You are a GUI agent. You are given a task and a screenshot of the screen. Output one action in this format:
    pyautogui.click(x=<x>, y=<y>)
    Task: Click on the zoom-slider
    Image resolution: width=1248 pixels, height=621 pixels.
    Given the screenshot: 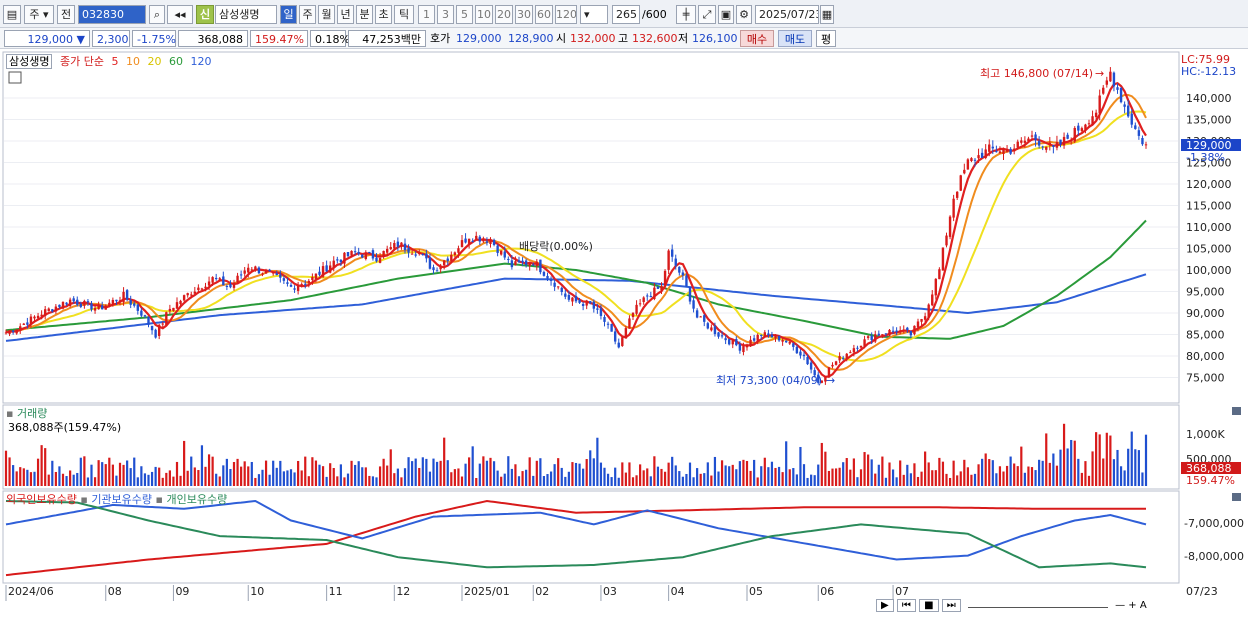 What is the action you would take?
    pyautogui.click(x=1037, y=607)
    